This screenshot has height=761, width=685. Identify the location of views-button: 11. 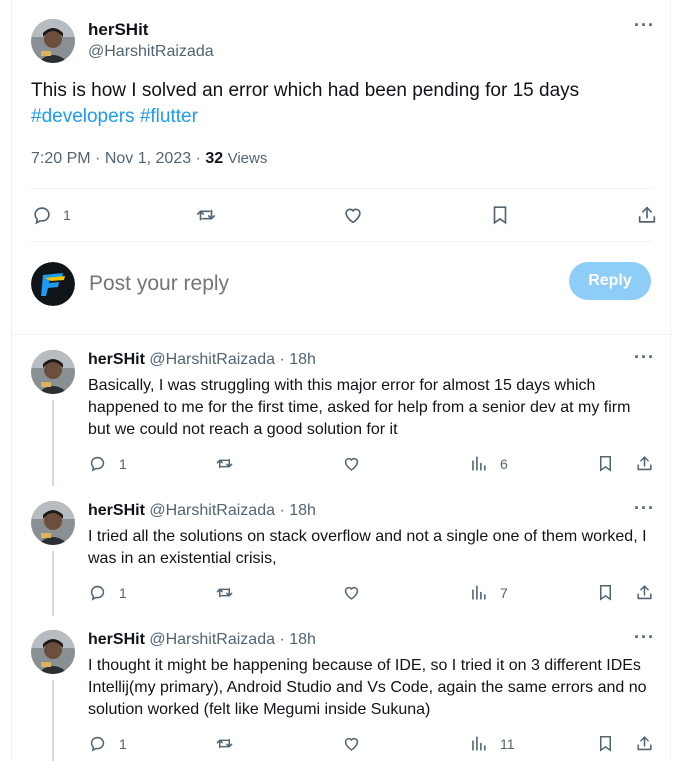
(492, 743).